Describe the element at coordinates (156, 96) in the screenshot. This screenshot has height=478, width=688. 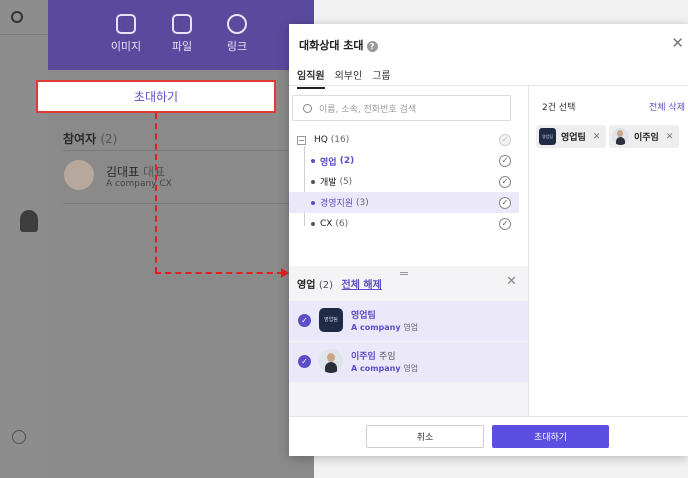
I see `invite-button: 초대하기` at that location.